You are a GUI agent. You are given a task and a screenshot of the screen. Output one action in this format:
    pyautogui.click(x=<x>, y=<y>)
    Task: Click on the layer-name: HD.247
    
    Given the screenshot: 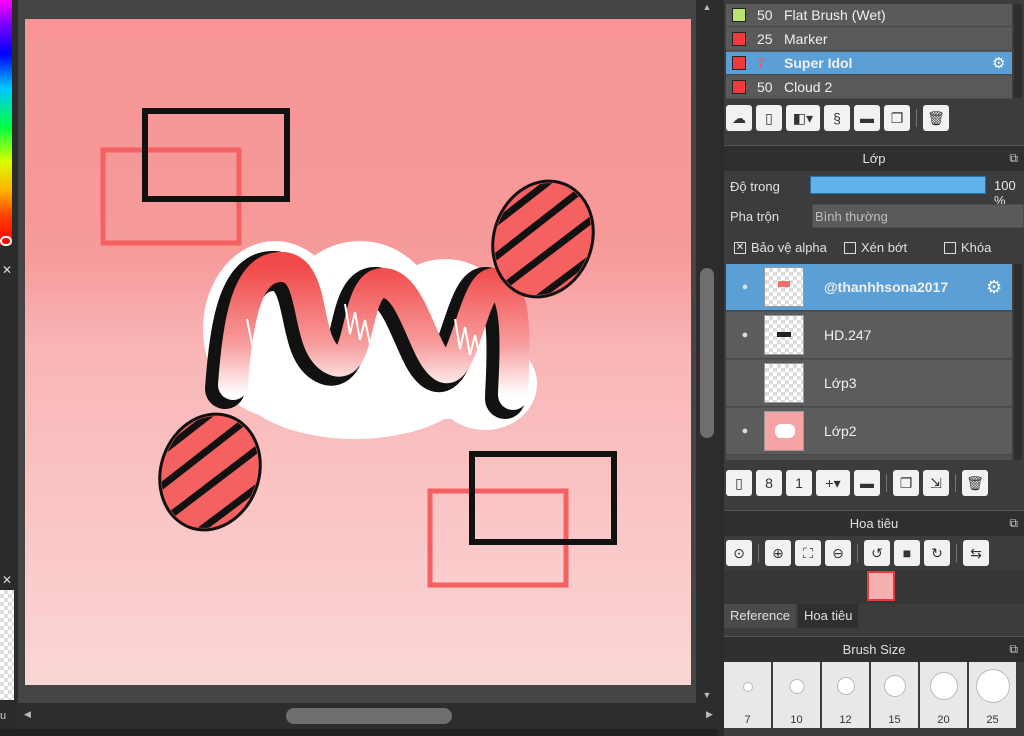 What is the action you would take?
    pyautogui.click(x=848, y=335)
    